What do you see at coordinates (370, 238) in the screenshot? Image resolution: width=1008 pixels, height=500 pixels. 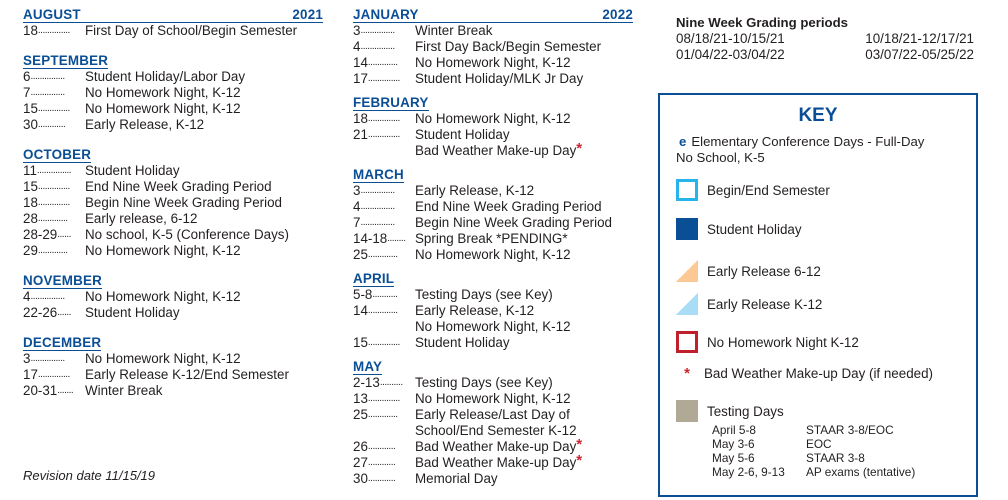 I see `event-date: 14-18` at bounding box center [370, 238].